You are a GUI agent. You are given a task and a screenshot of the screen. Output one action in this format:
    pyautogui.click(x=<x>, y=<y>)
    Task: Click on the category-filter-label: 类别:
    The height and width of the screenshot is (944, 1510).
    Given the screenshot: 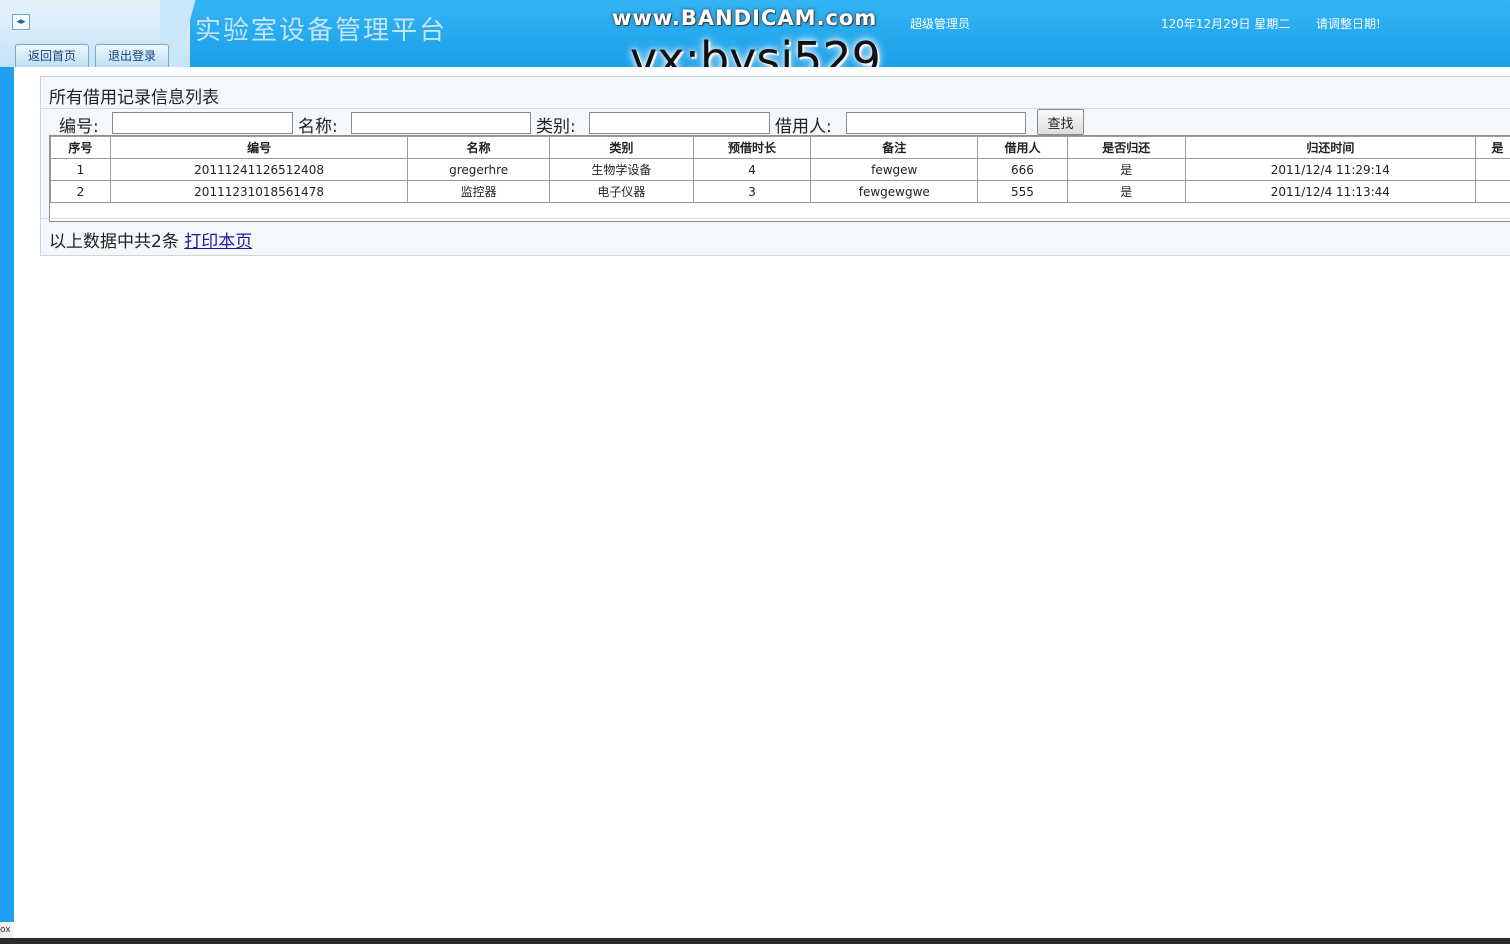 What is the action you would take?
    pyautogui.click(x=556, y=127)
    